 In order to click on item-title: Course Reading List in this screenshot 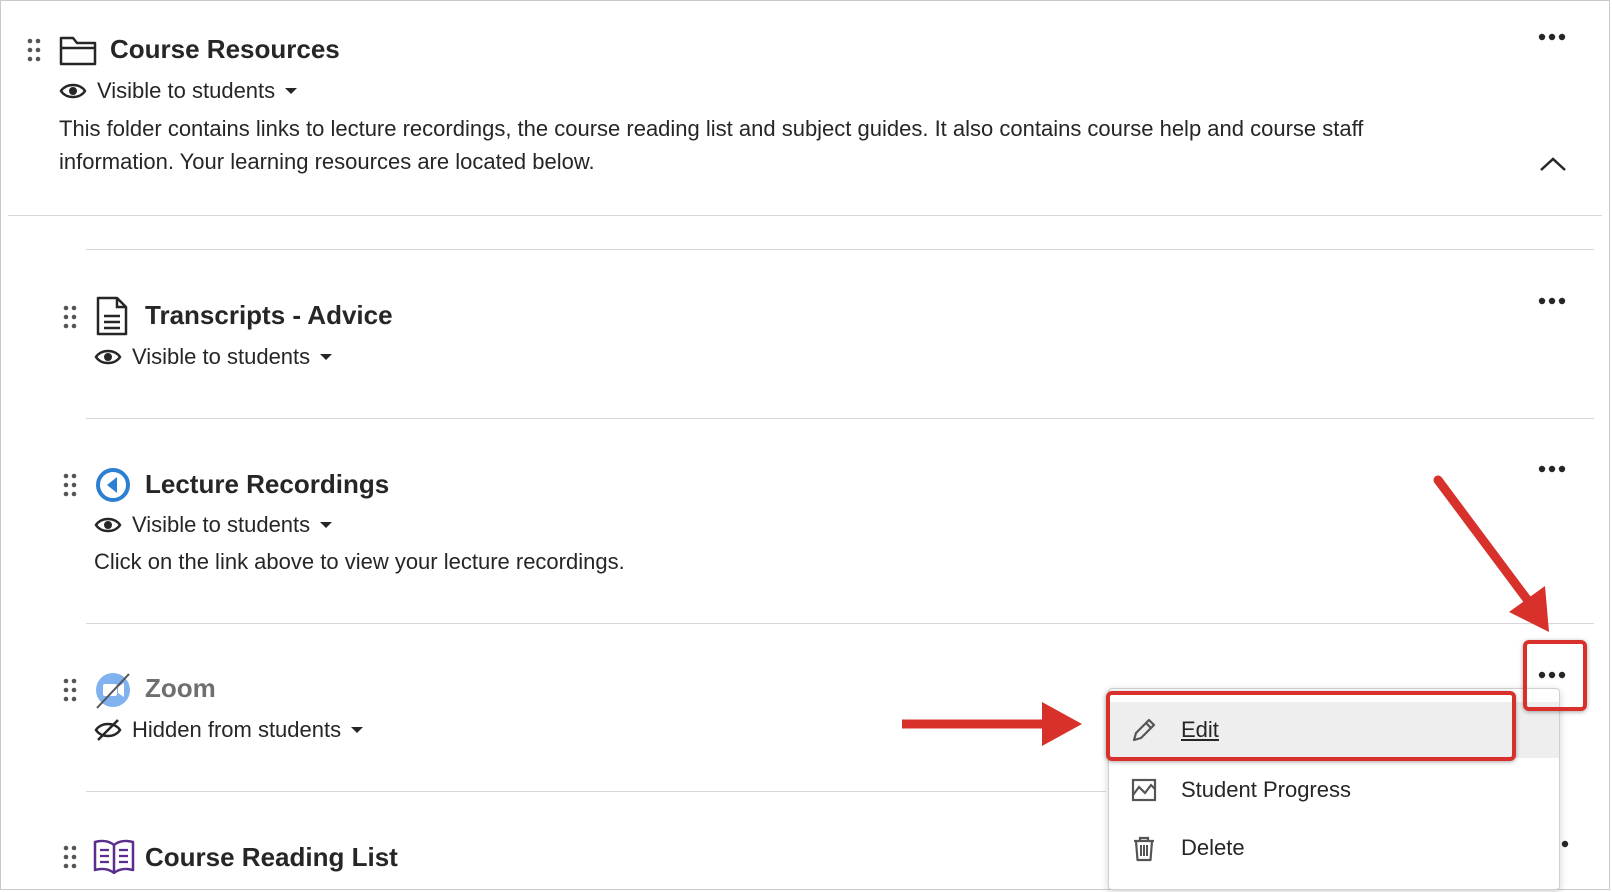, I will do `click(271, 857)`.